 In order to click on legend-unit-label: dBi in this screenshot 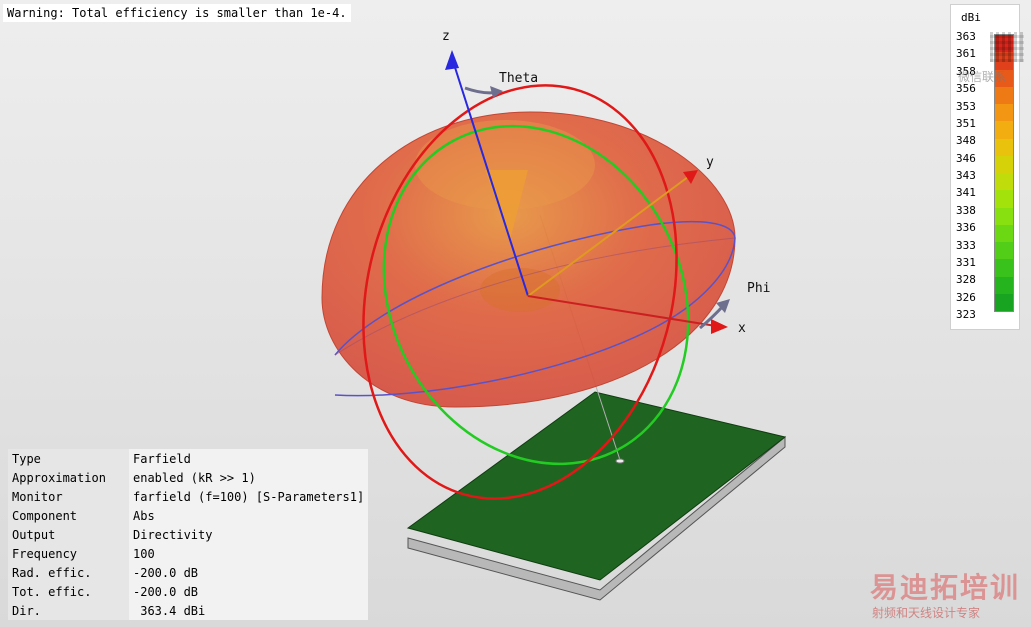, I will do `click(971, 17)`.